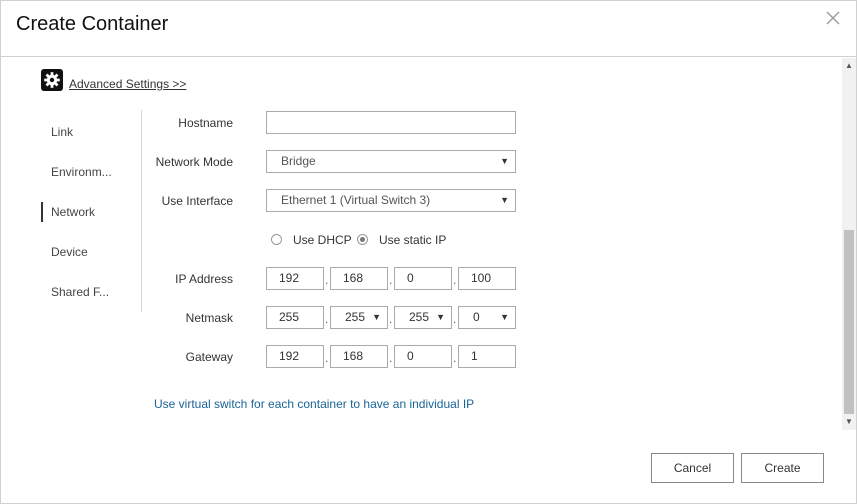  Describe the element at coordinates (295, 278) in the screenshot. I see `ip-octet-1-input: 192` at that location.